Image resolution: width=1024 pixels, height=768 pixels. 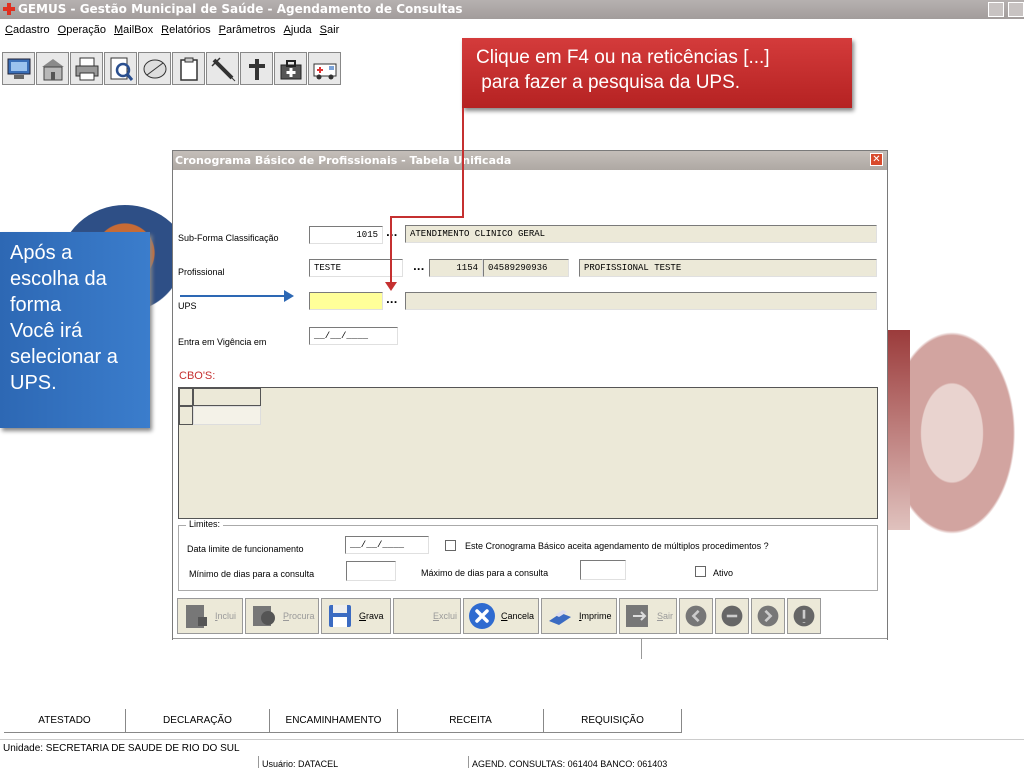 I want to click on usuario-status: Usuário: DATACEL, so click(x=363, y=762).